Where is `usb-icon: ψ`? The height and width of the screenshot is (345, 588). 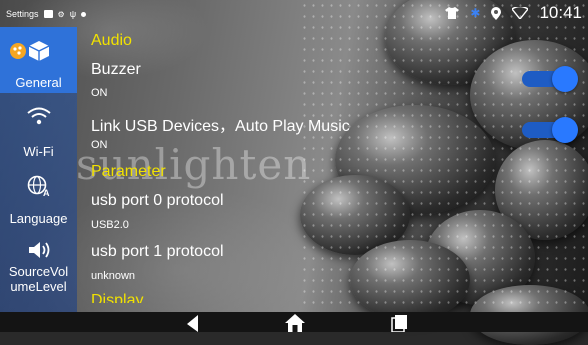
usb-icon: ψ is located at coordinates (73, 14).